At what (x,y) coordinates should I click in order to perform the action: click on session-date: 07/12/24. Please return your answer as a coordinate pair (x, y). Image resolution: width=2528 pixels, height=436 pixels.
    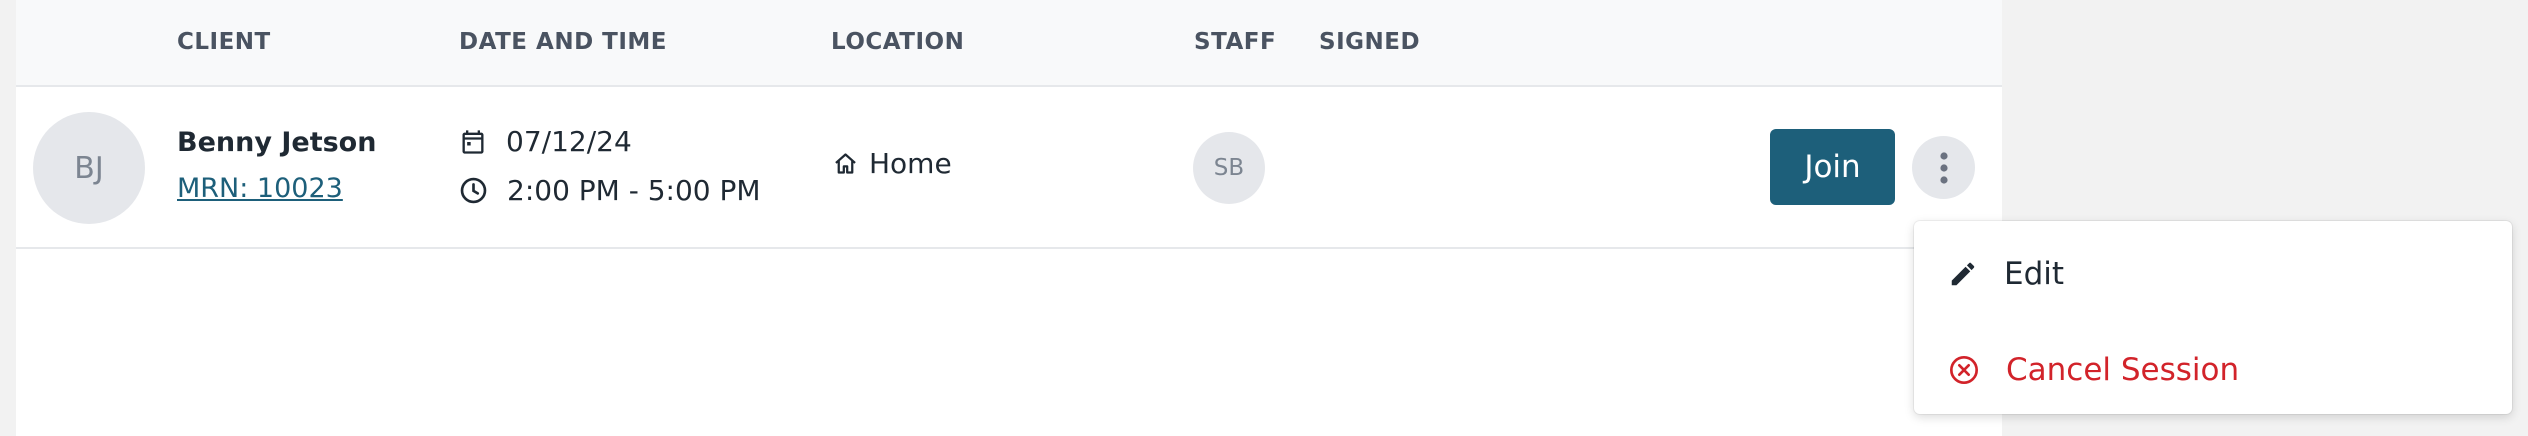
    Looking at the image, I should click on (545, 141).